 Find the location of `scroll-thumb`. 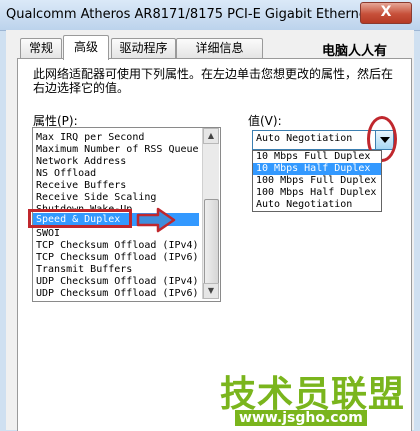

scroll-thumb is located at coordinates (211, 243).